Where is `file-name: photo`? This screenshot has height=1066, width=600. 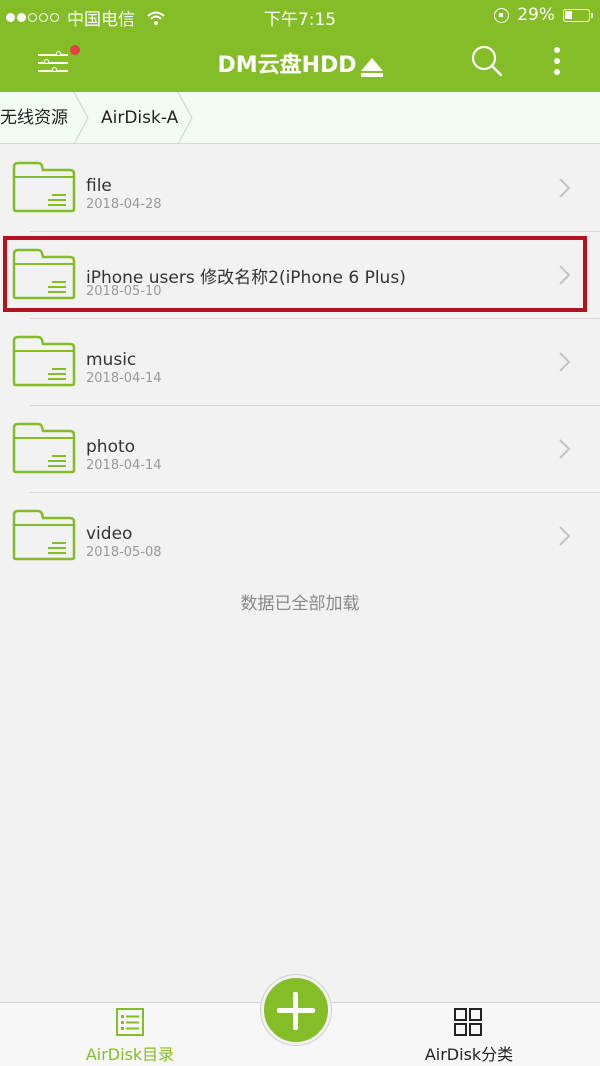 file-name: photo is located at coordinates (111, 447).